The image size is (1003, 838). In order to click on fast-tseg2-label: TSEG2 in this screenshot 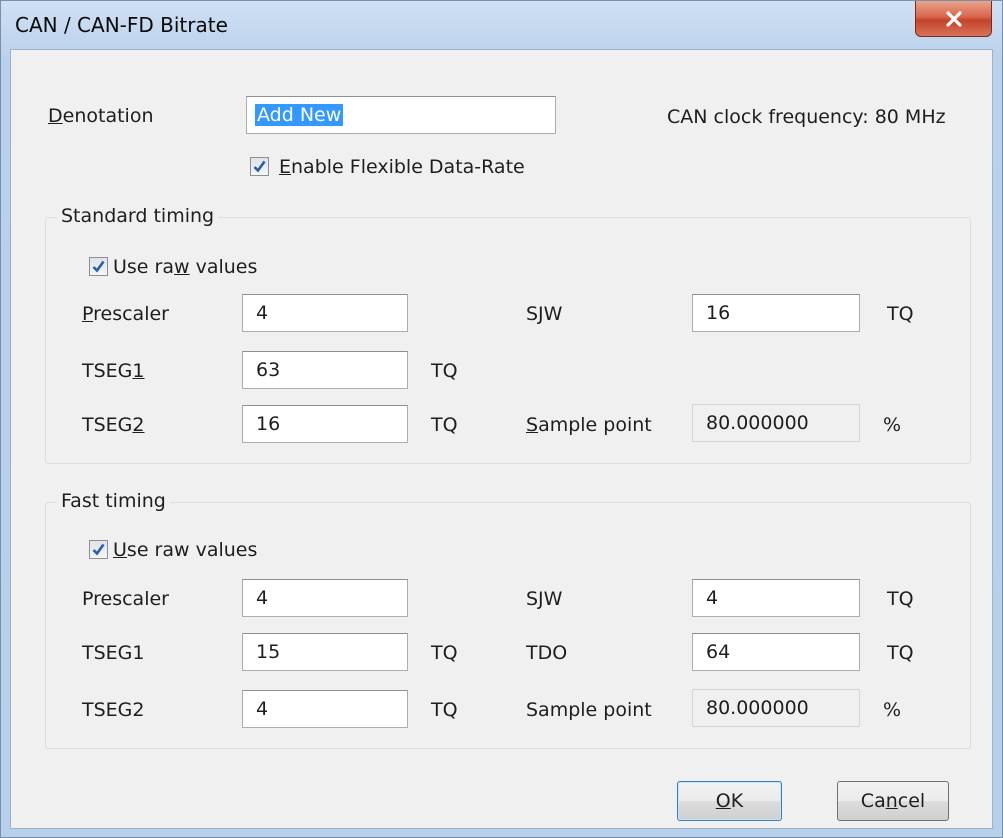, I will do `click(113, 710)`.